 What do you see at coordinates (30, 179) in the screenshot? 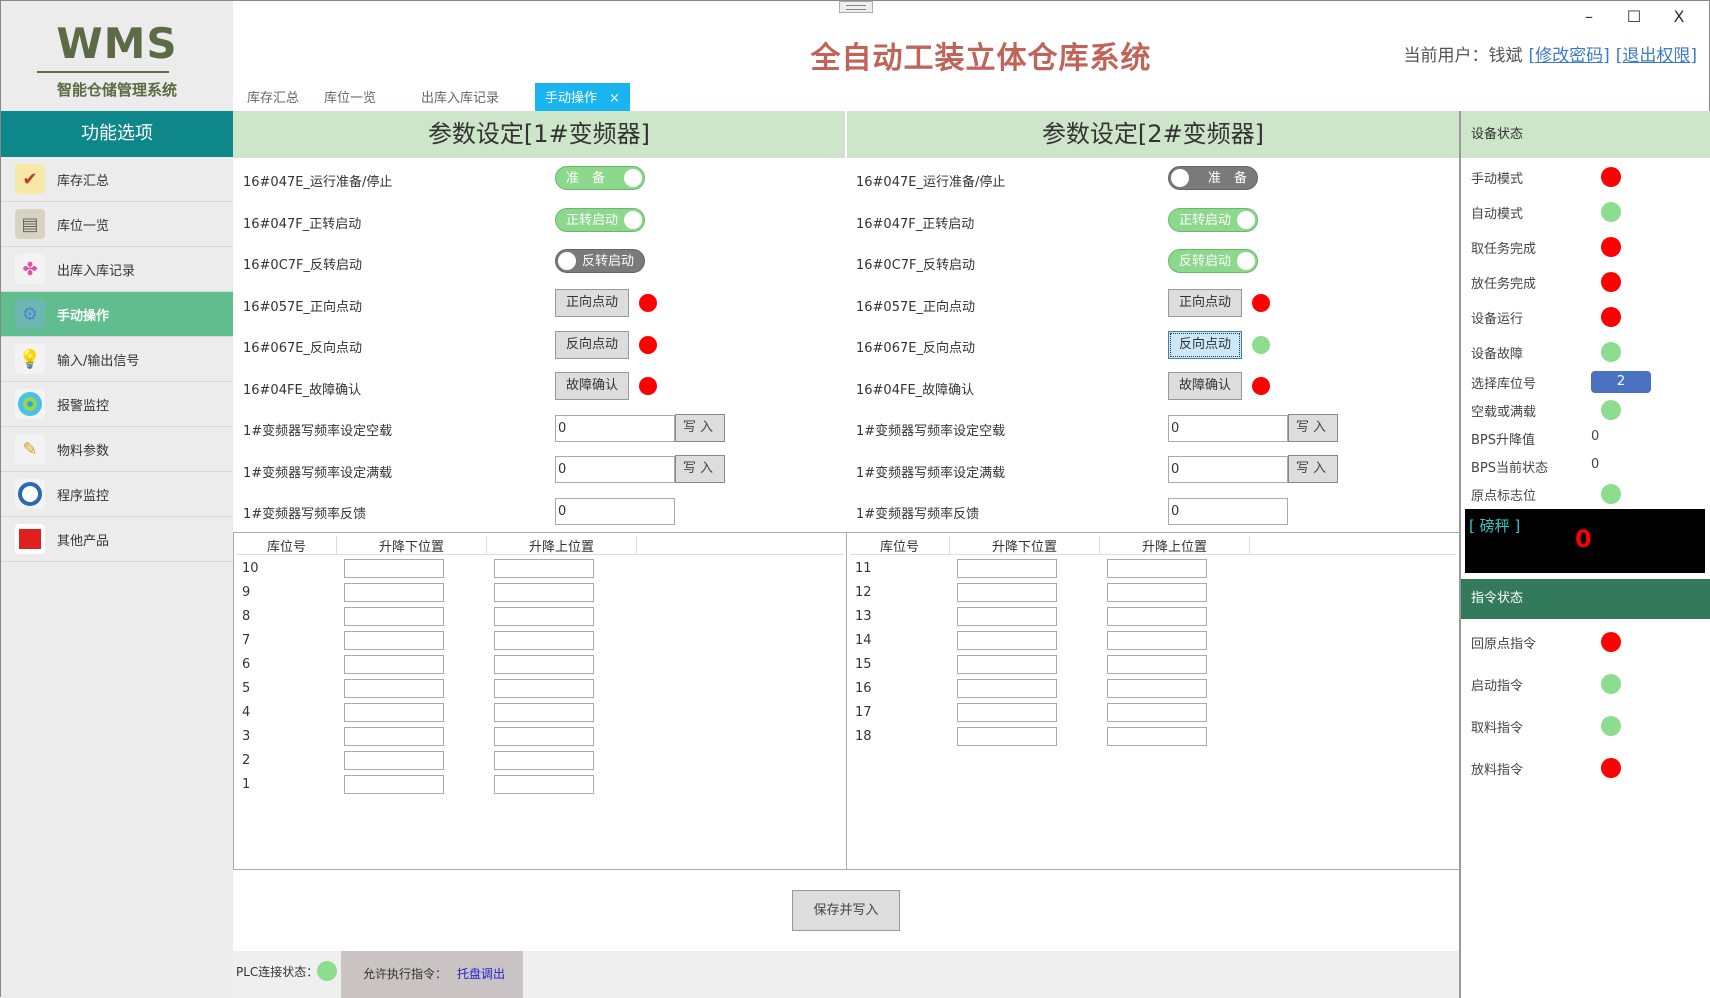
I see `checklist-icon: ✔` at bounding box center [30, 179].